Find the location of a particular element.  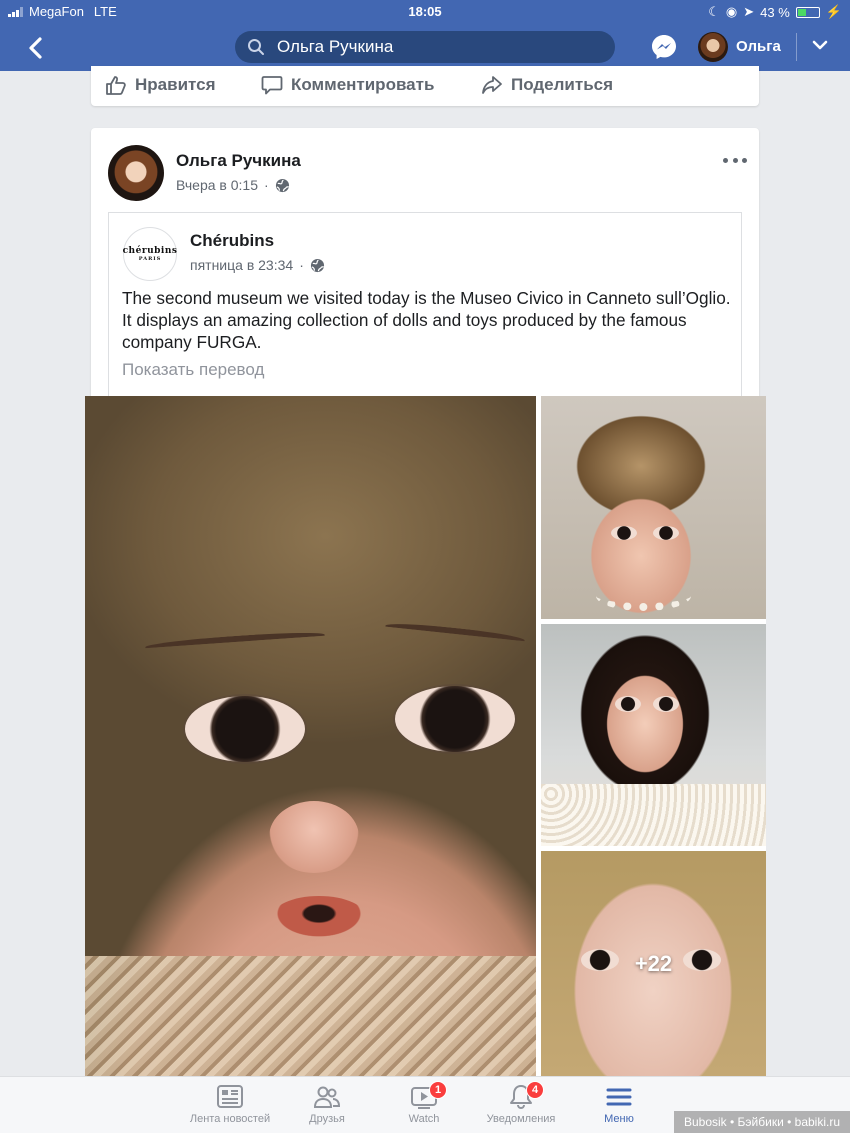

comment-icon is located at coordinates (272, 85).